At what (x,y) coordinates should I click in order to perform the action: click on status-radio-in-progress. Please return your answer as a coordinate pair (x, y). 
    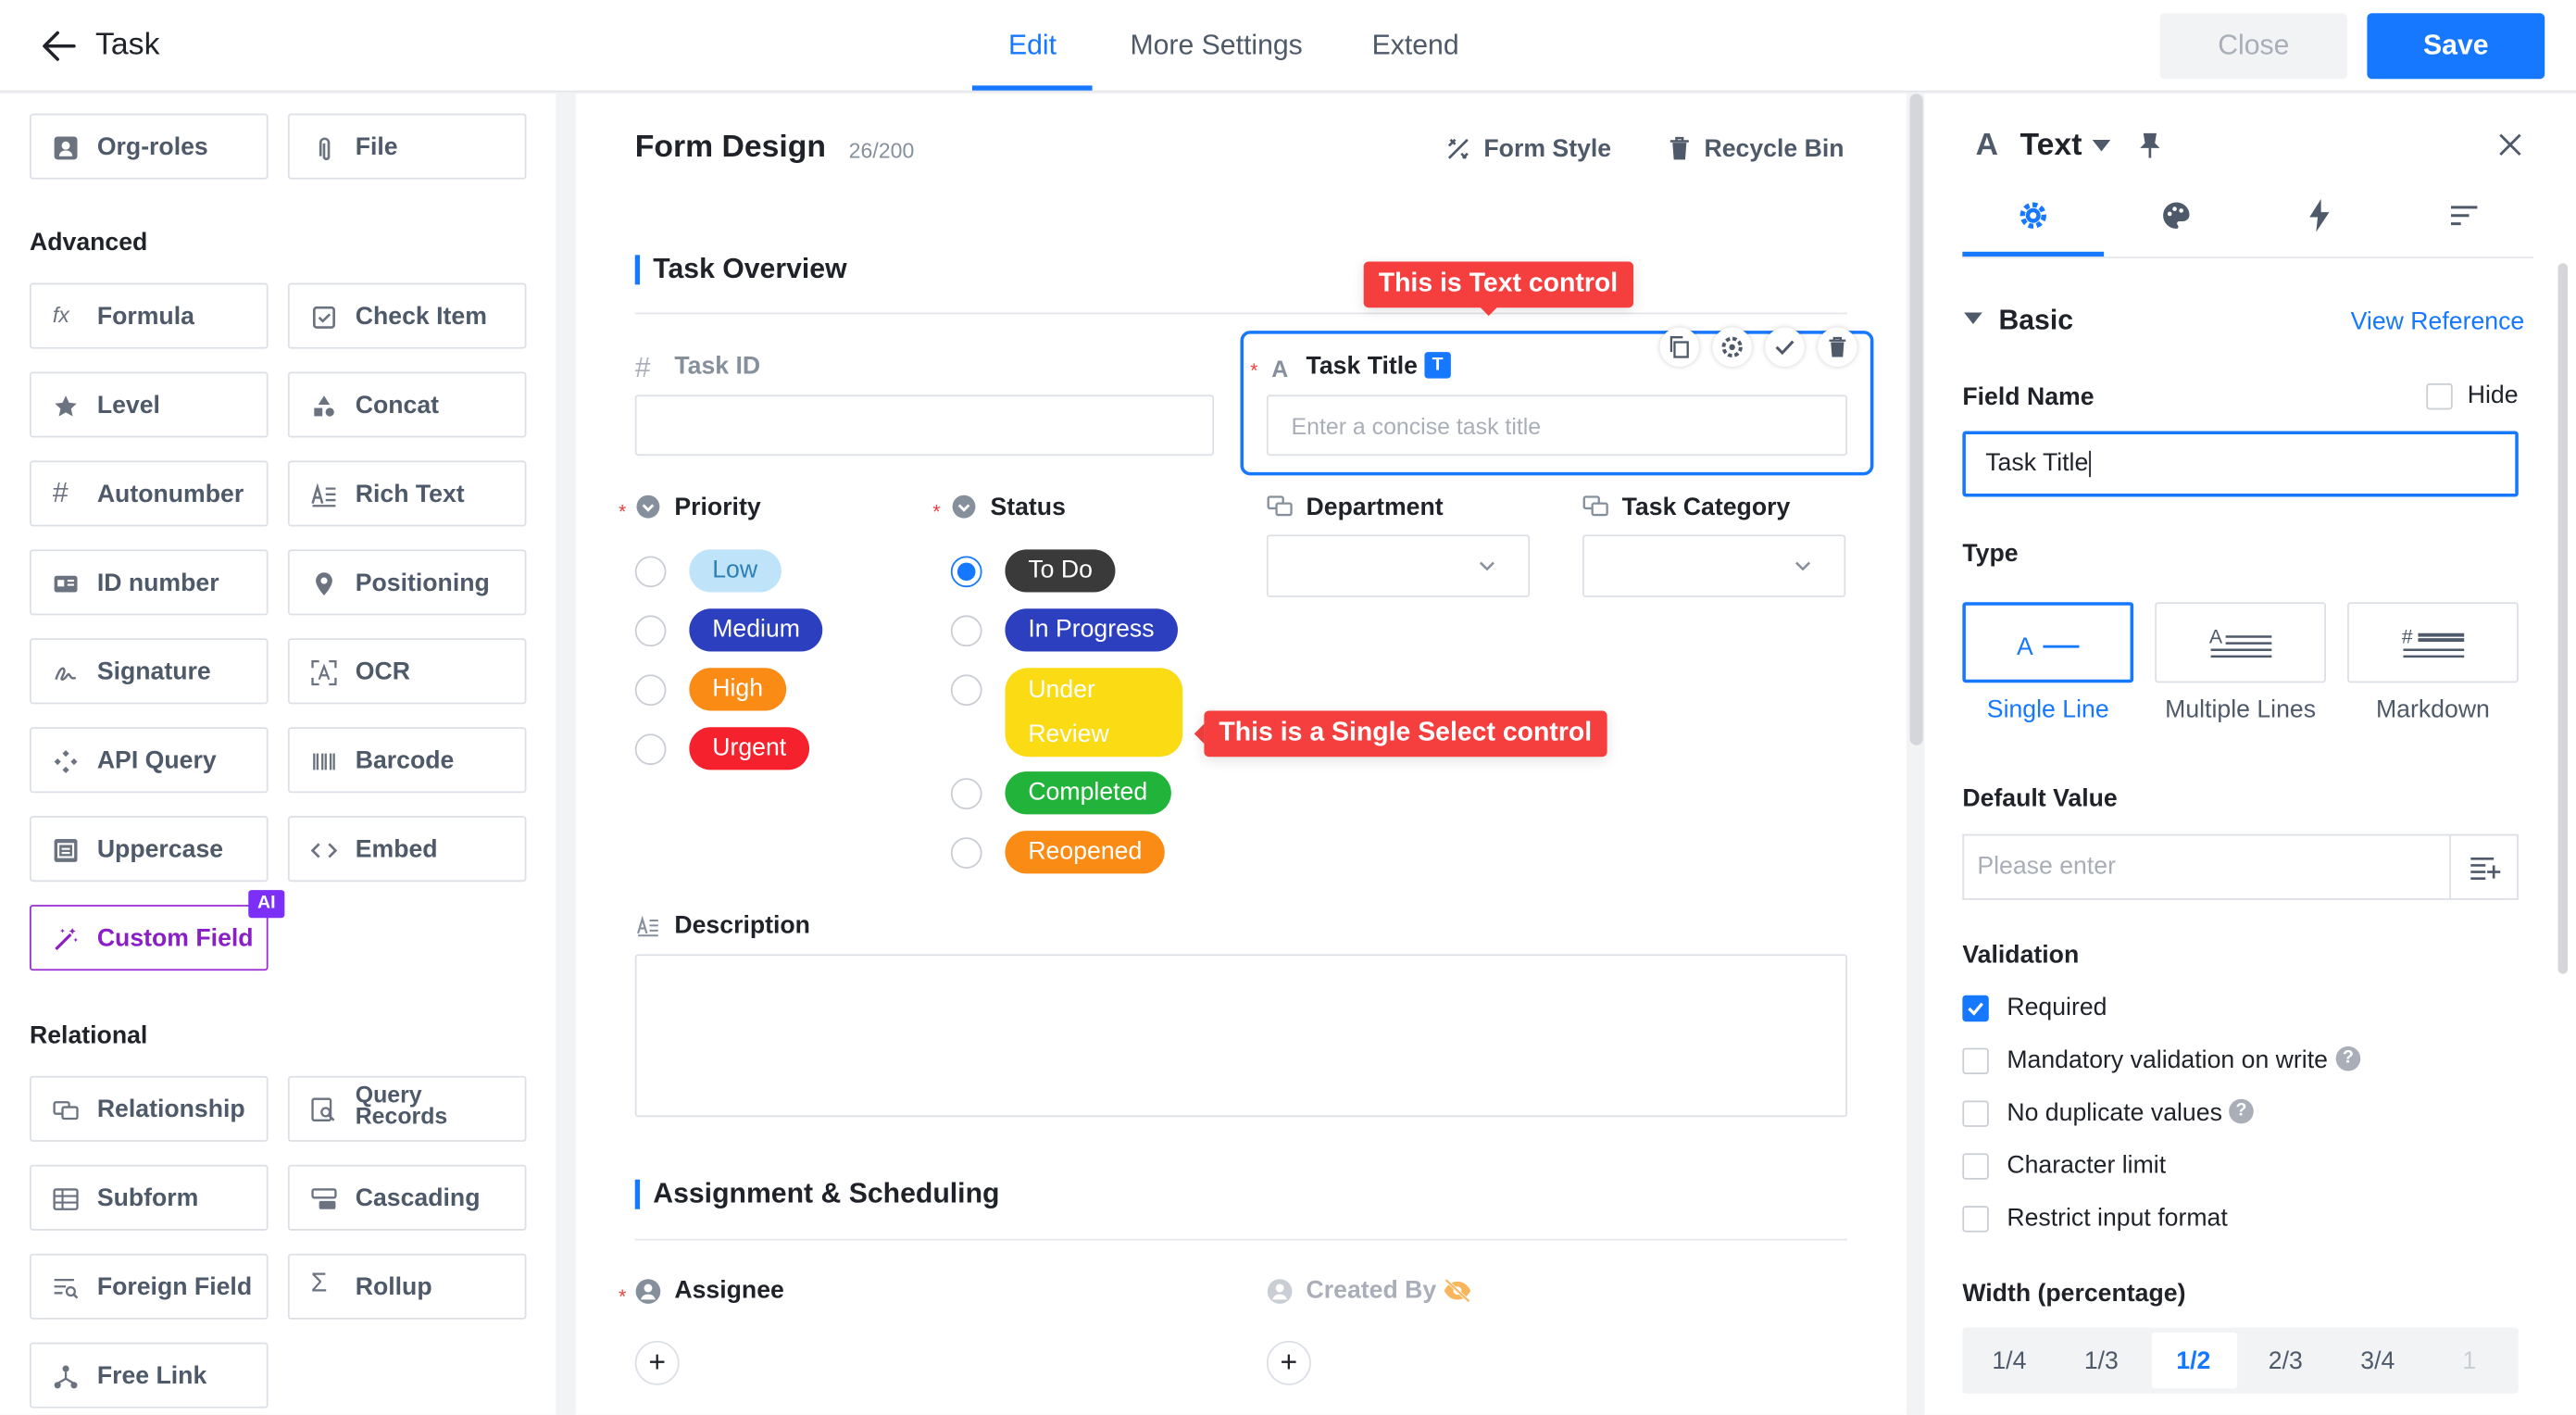
    Looking at the image, I should click on (966, 631).